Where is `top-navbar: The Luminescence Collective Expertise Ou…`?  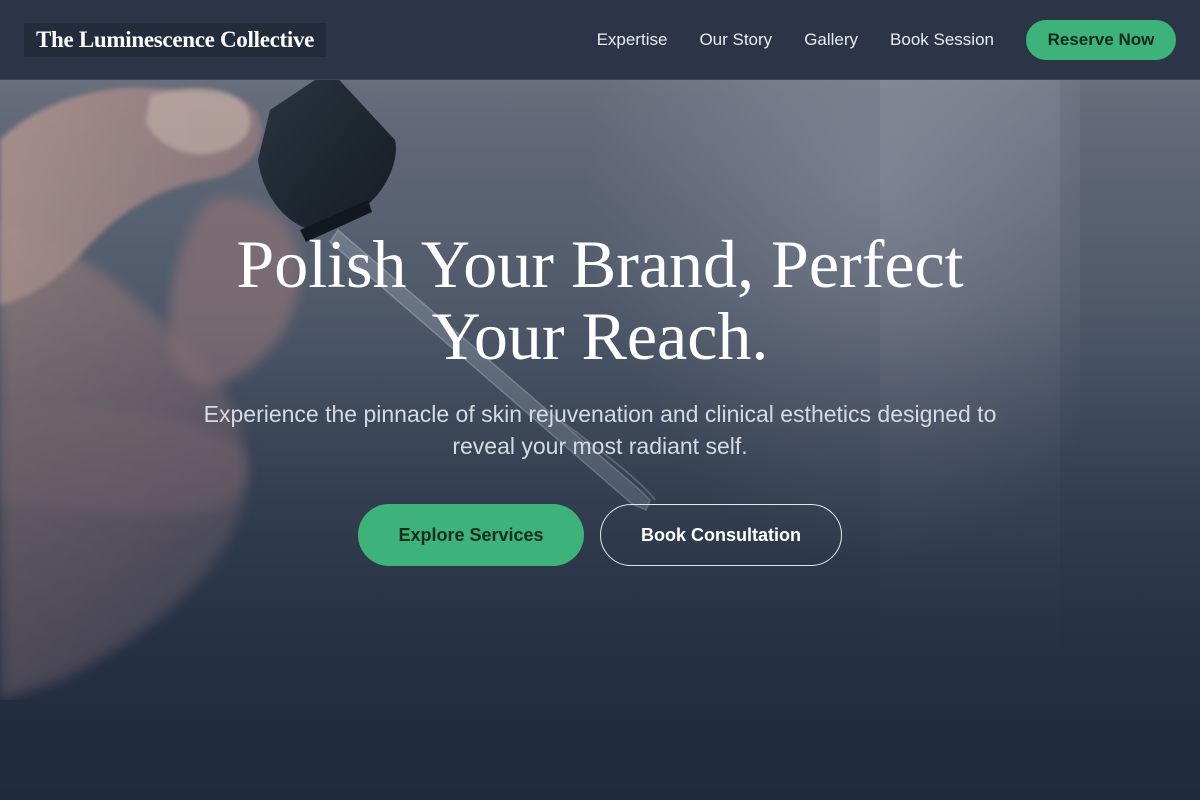 top-navbar: The Luminescence Collective Expertise Ou… is located at coordinates (600, 40).